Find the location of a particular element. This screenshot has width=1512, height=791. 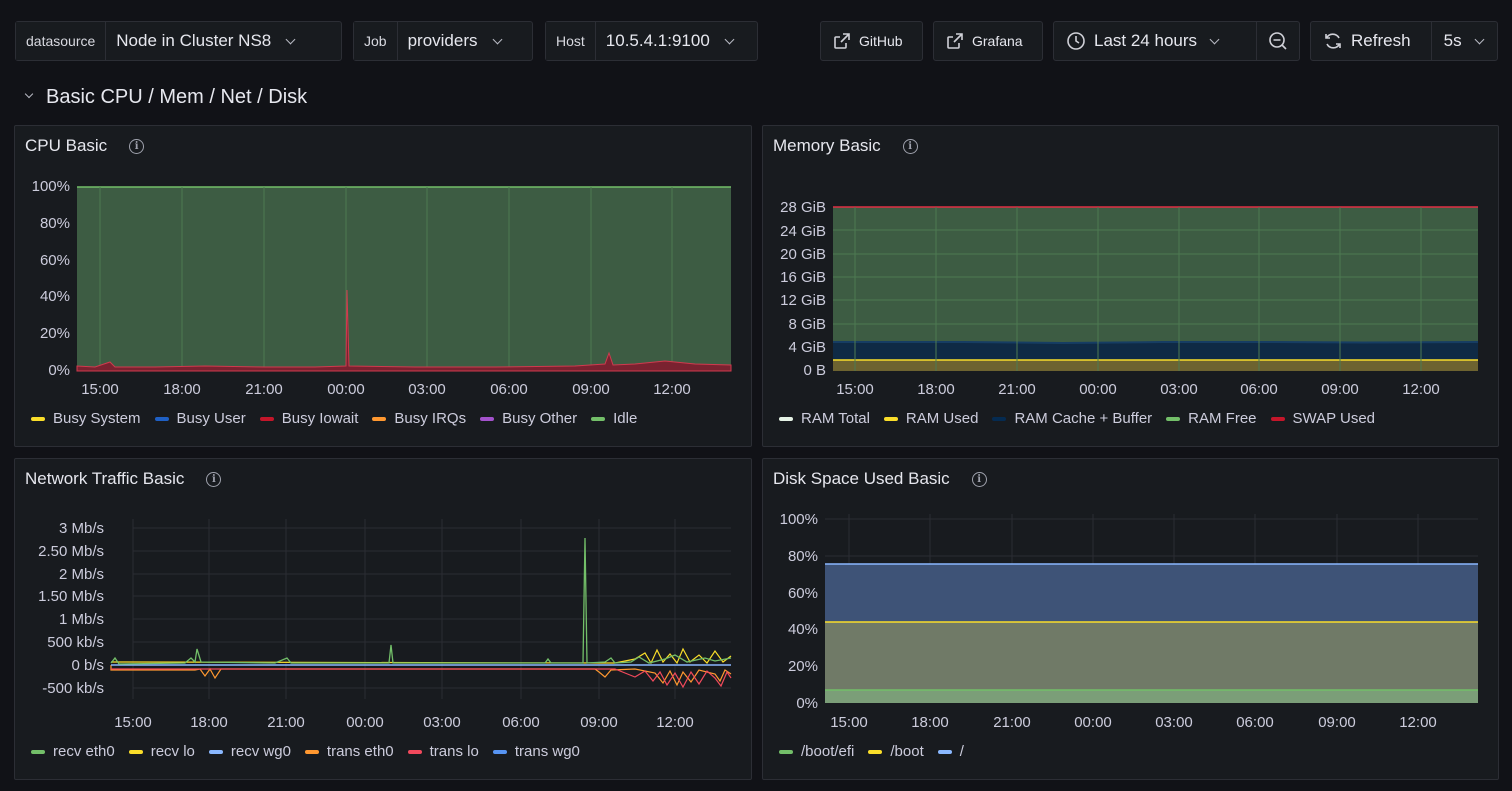

host-select: 10.5.4.1:9100 is located at coordinates (669, 41).